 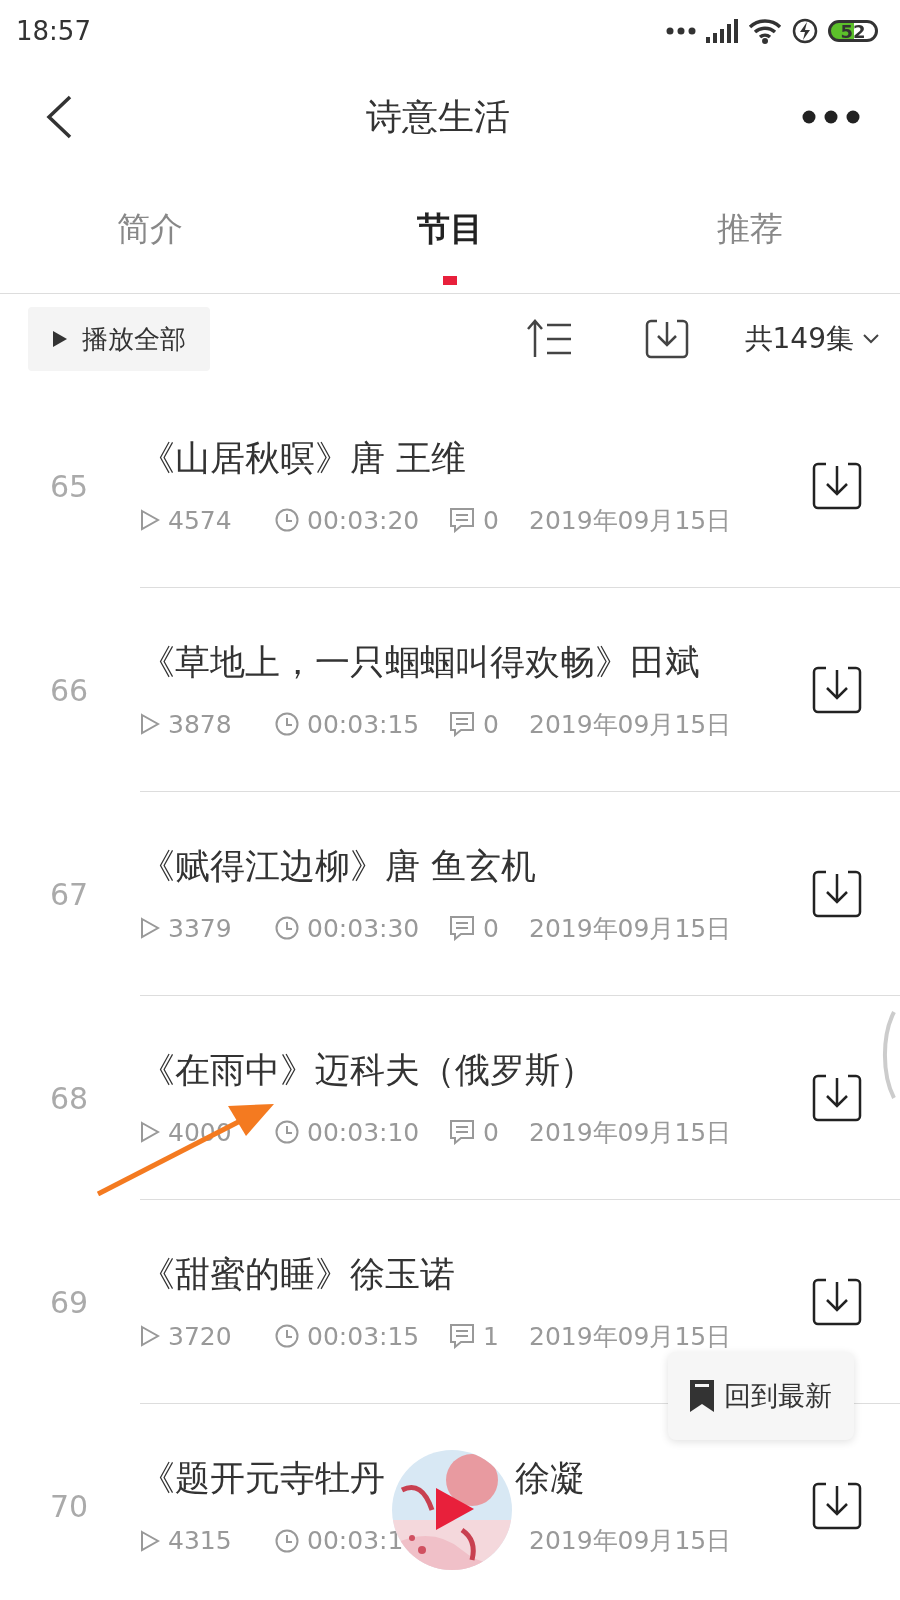 What do you see at coordinates (69, 1098) in the screenshot?
I see `episode-number: 68` at bounding box center [69, 1098].